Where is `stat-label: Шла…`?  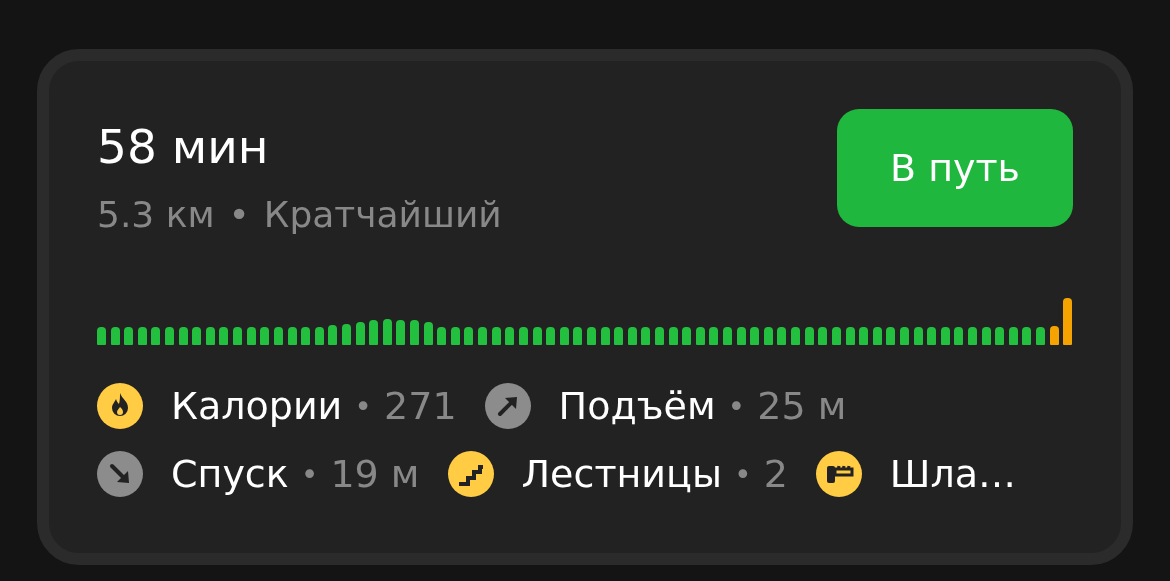 stat-label: Шла… is located at coordinates (953, 474).